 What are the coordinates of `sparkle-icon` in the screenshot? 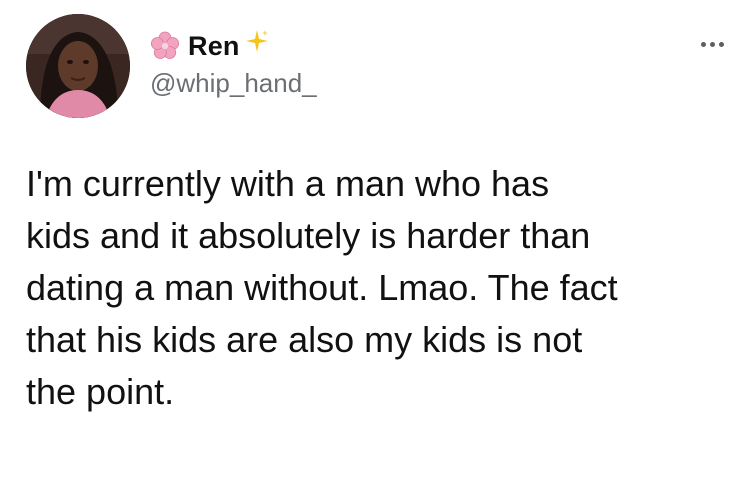 It's located at (256, 41).